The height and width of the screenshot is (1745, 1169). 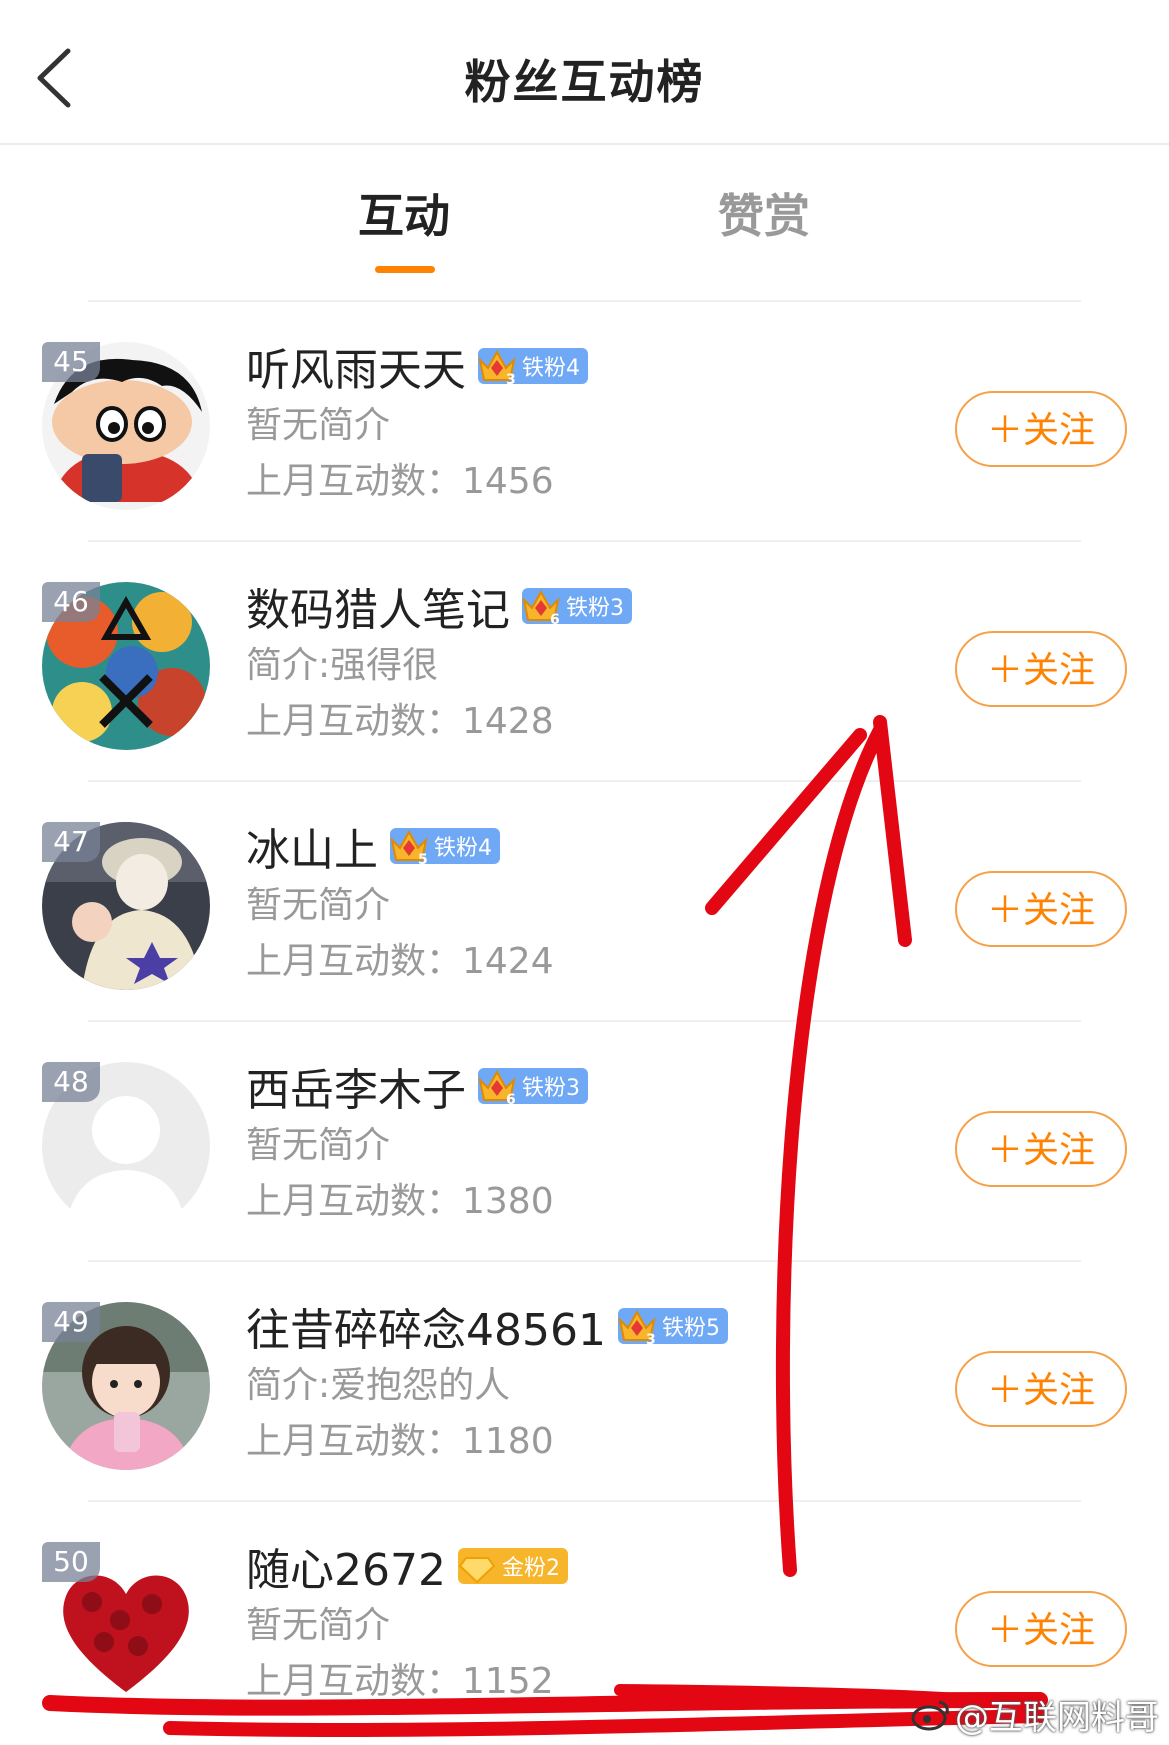 What do you see at coordinates (356, 366) in the screenshot?
I see `username: 听风雨天天` at bounding box center [356, 366].